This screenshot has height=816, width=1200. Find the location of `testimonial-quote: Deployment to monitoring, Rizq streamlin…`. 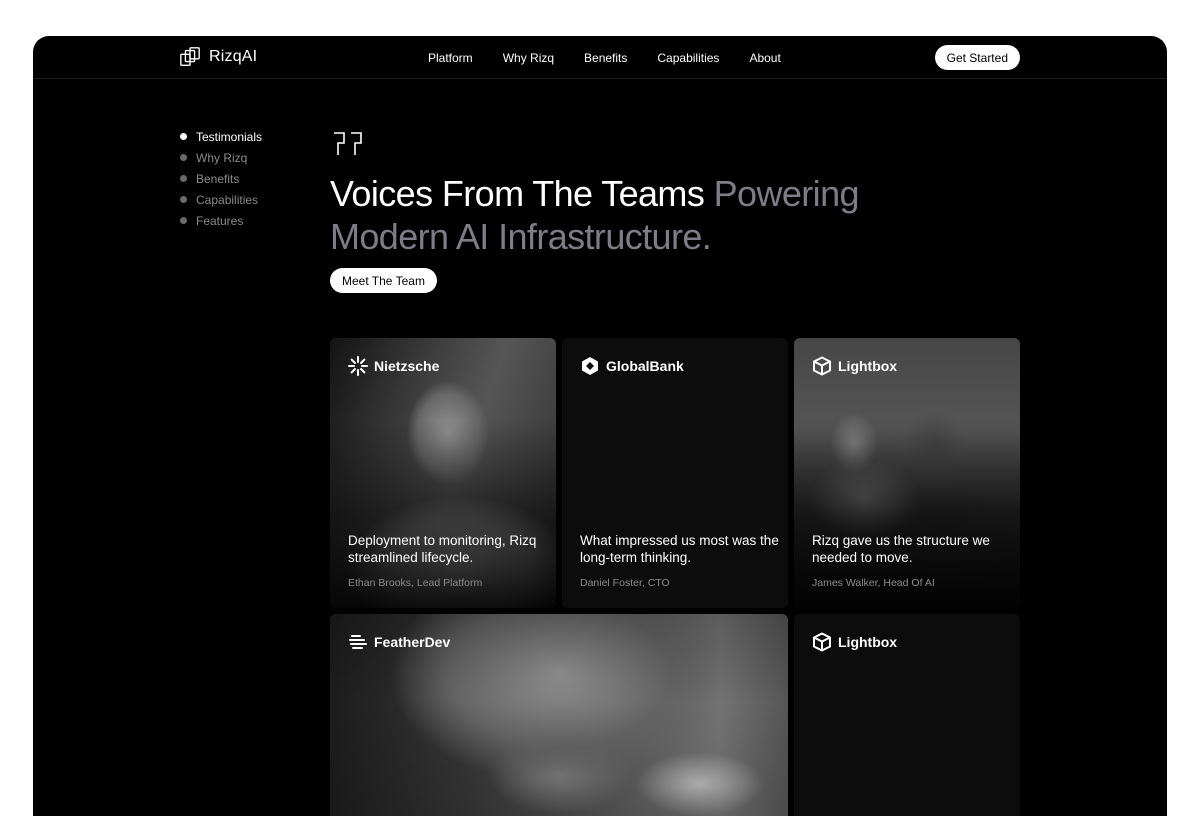

testimonial-quote: Deployment to monitoring, Rizq streamlin… is located at coordinates (442, 549).